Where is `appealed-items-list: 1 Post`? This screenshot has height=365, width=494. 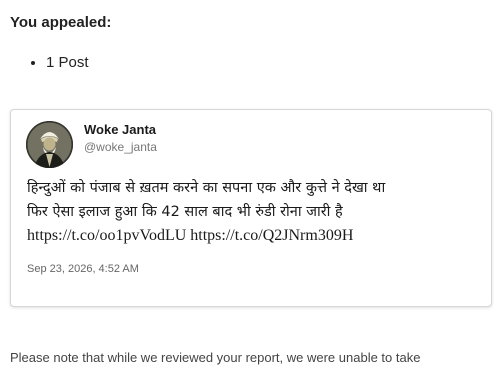
appealed-items-list: 1 Post is located at coordinates (44, 63).